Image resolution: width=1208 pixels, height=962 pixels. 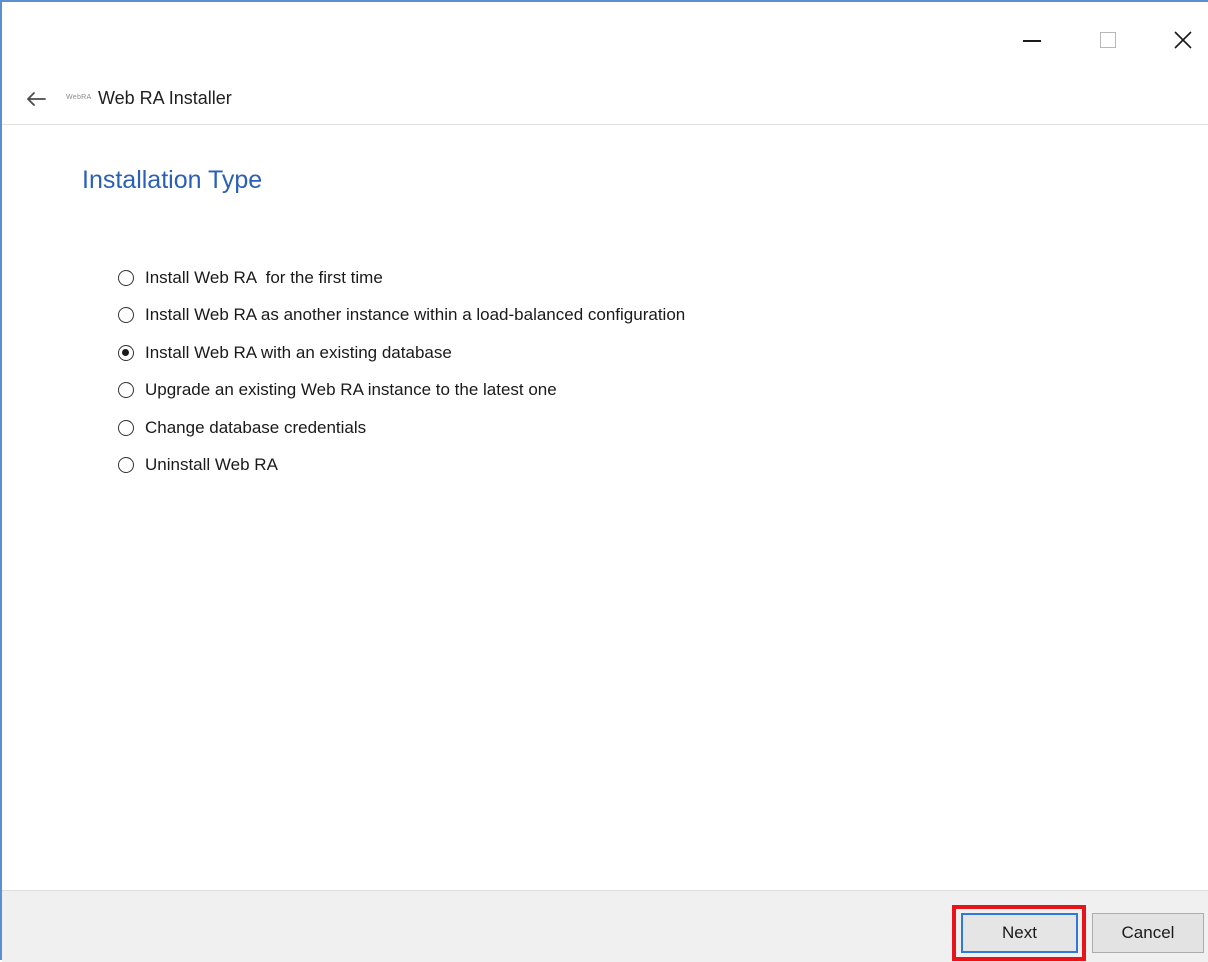 I want to click on back-arrow-icon, so click(x=36, y=99).